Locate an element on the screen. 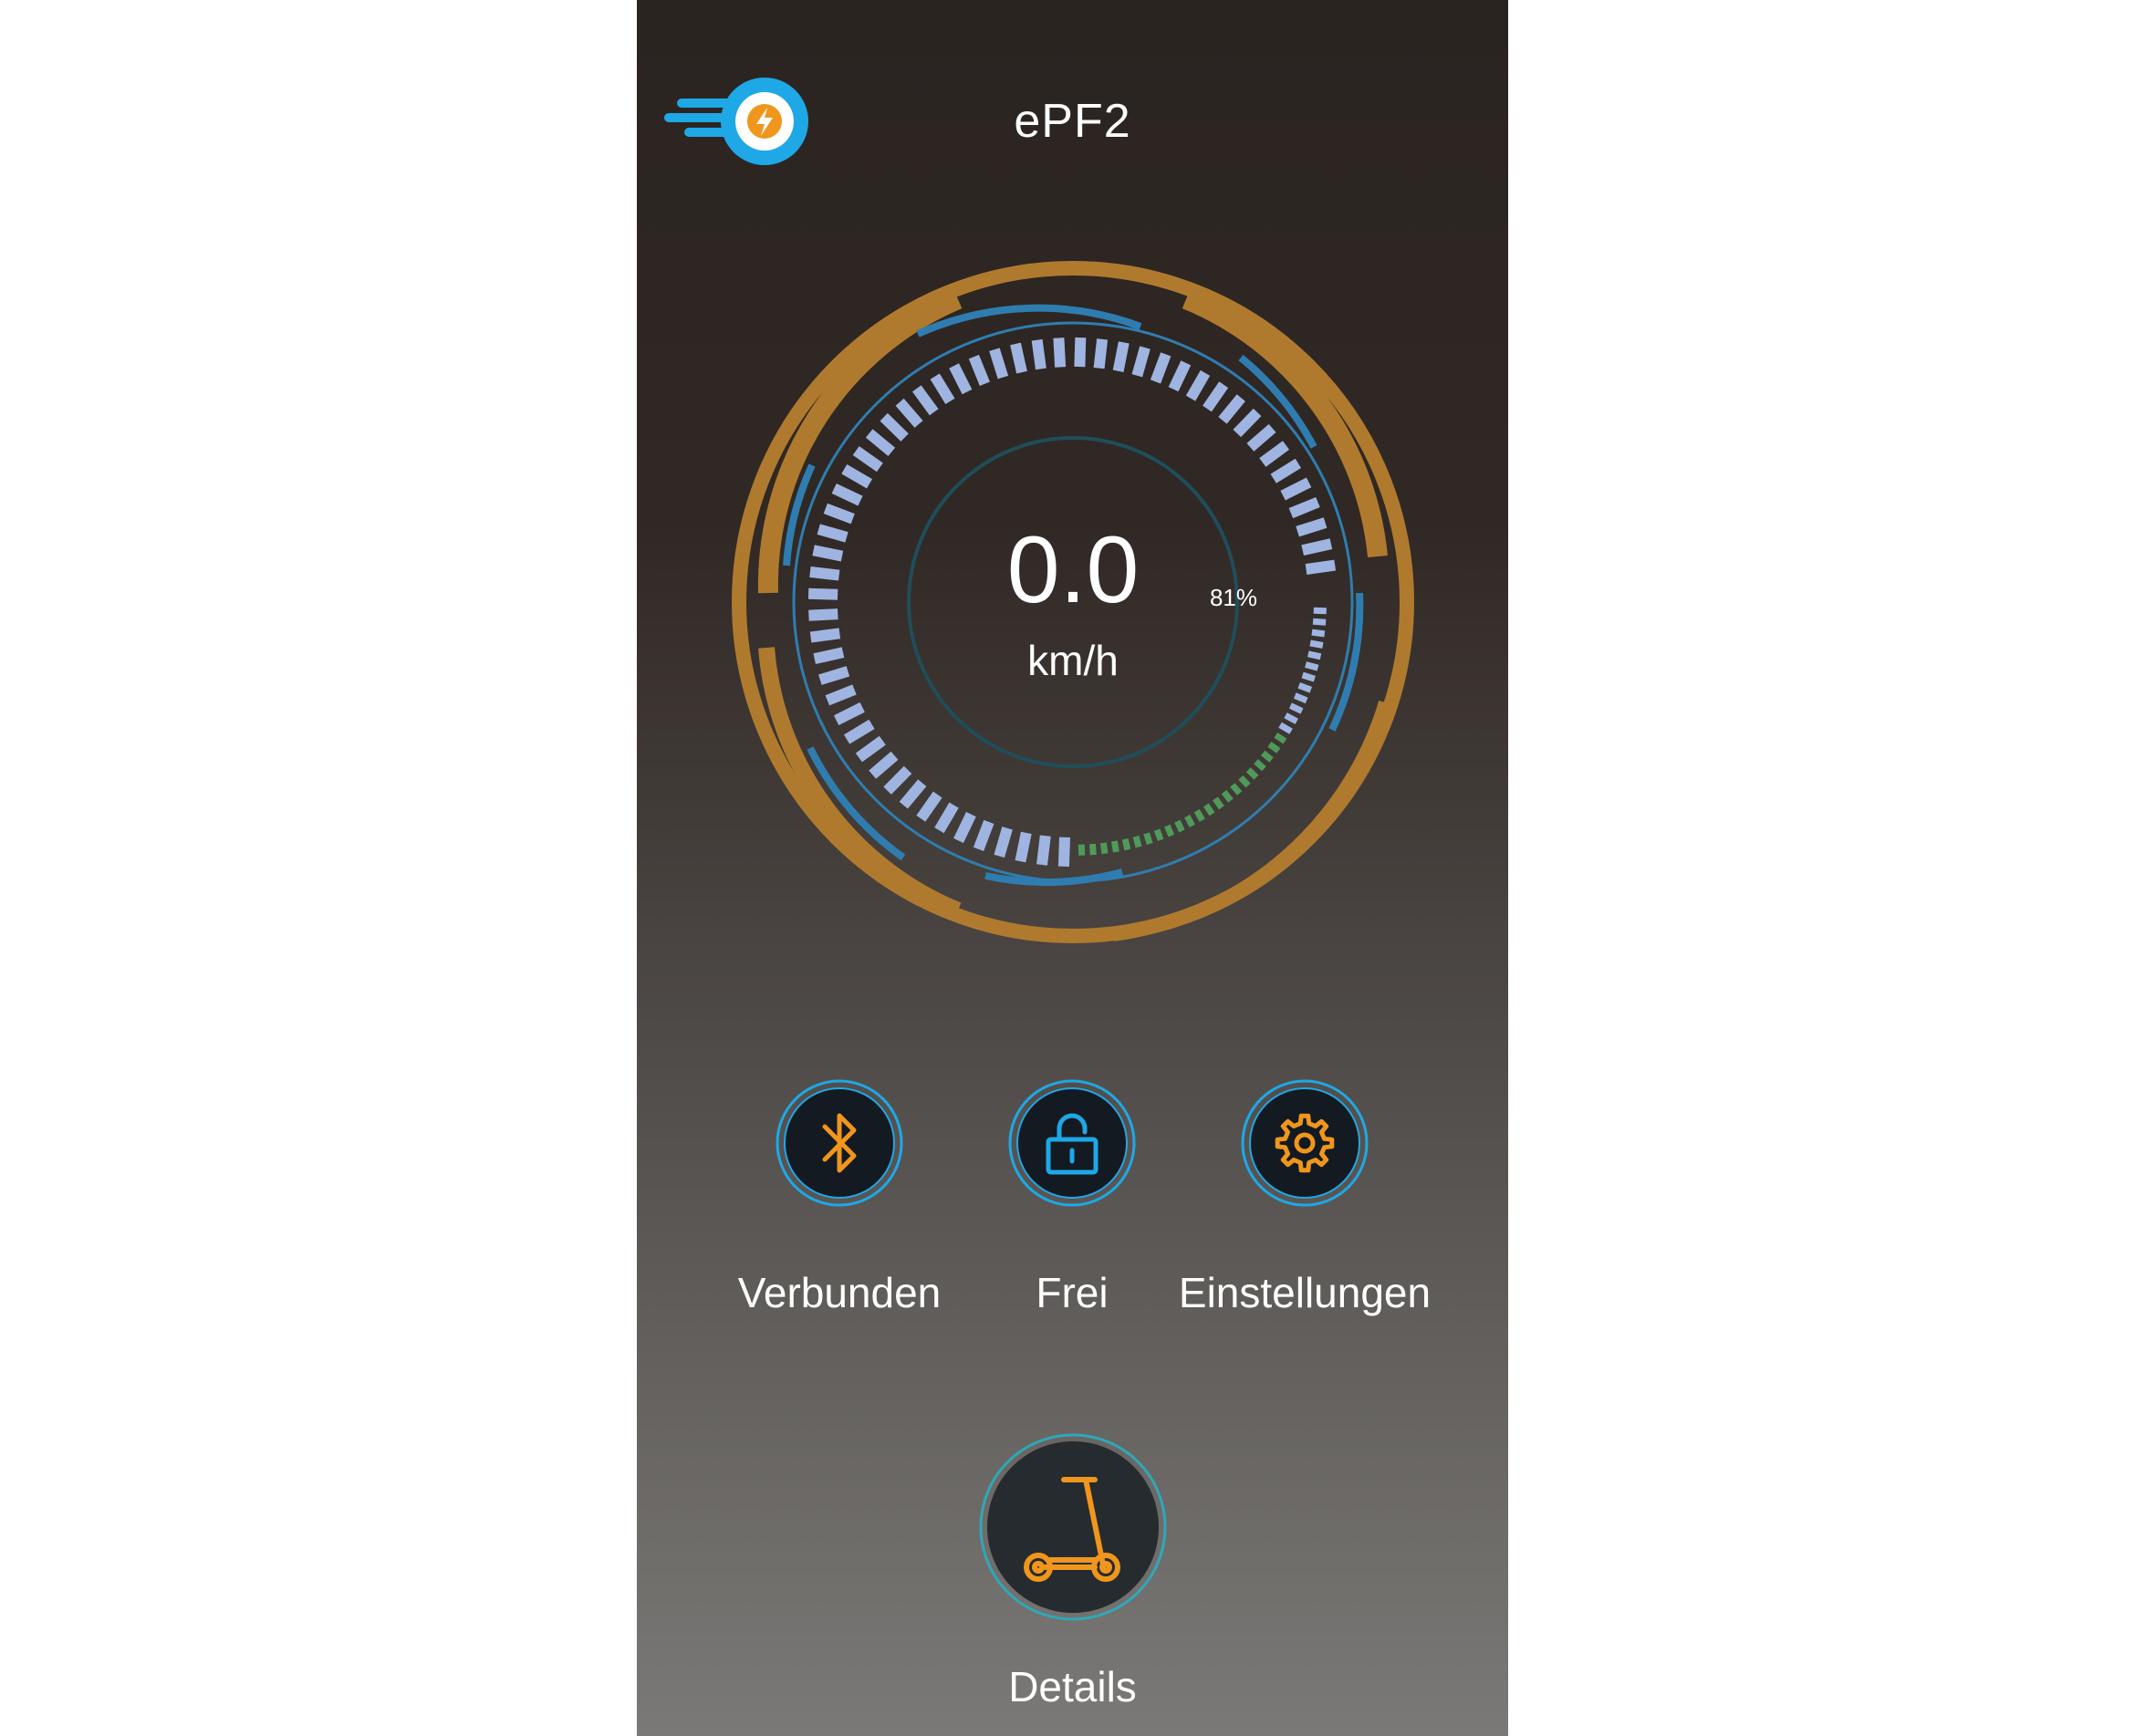 This screenshot has height=1736, width=2145. lock-button is located at coordinates (1072, 1143).